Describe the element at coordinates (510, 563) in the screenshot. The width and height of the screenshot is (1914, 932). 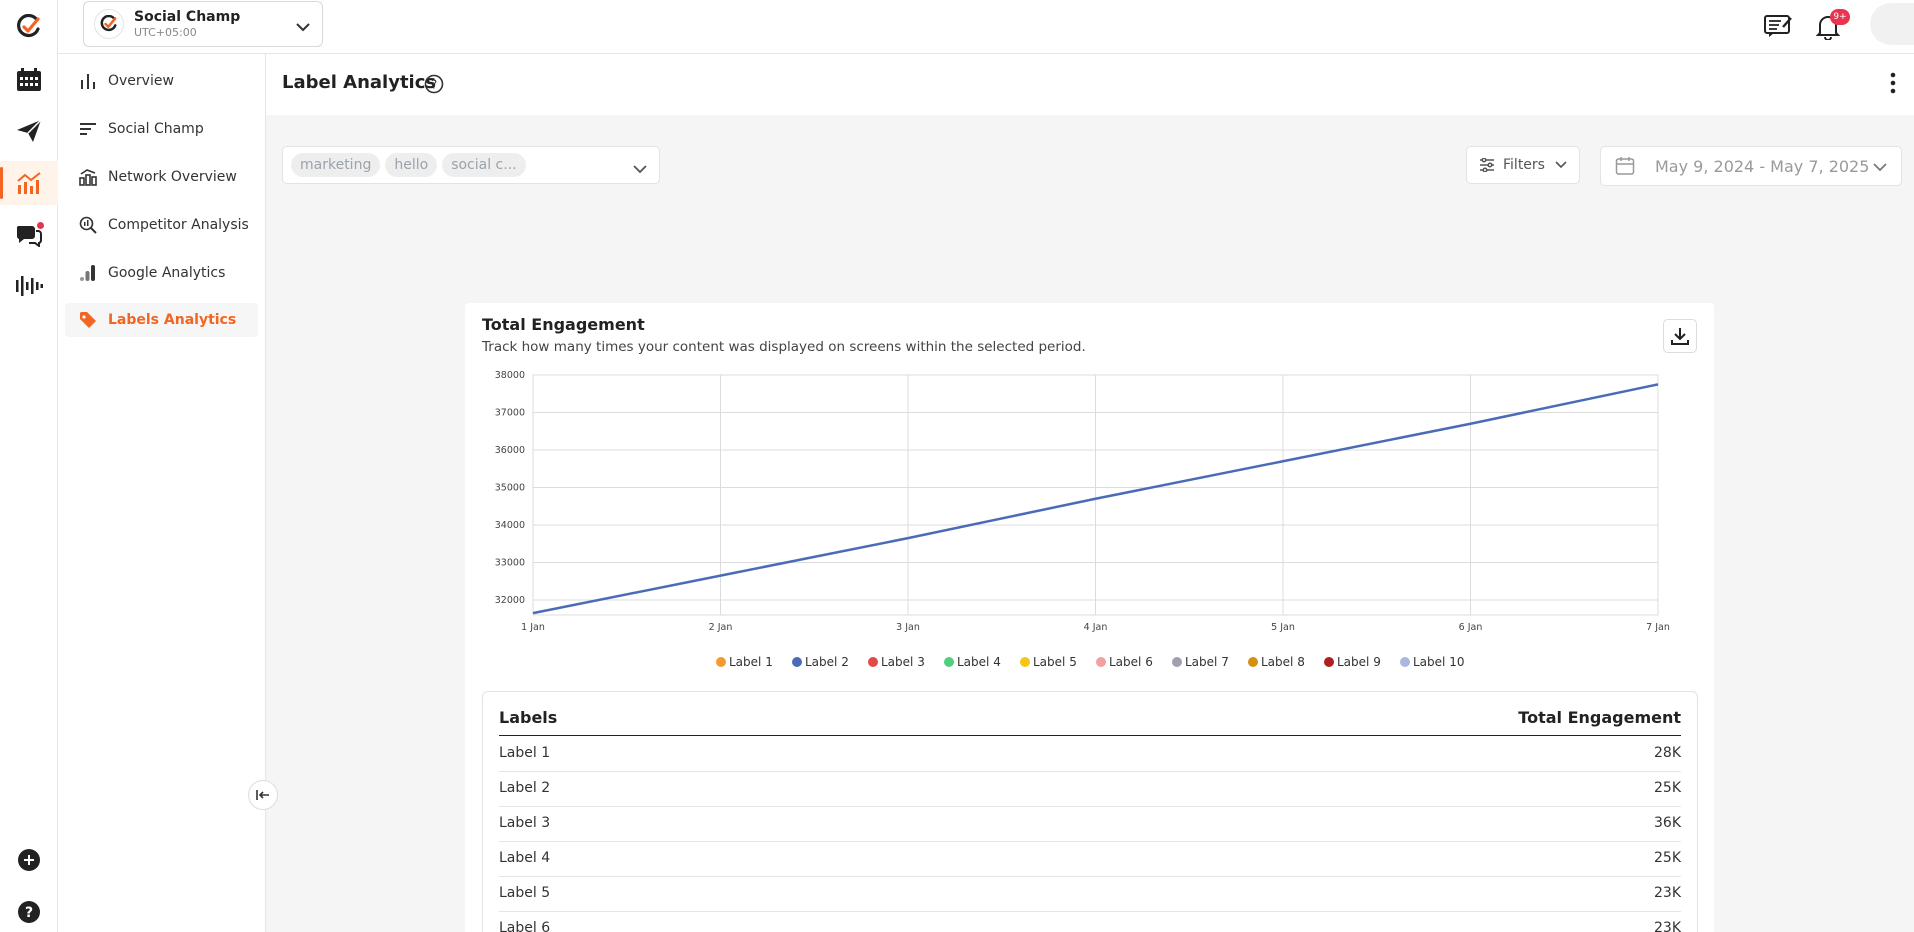
I see `y-tick-label: 33000` at that location.